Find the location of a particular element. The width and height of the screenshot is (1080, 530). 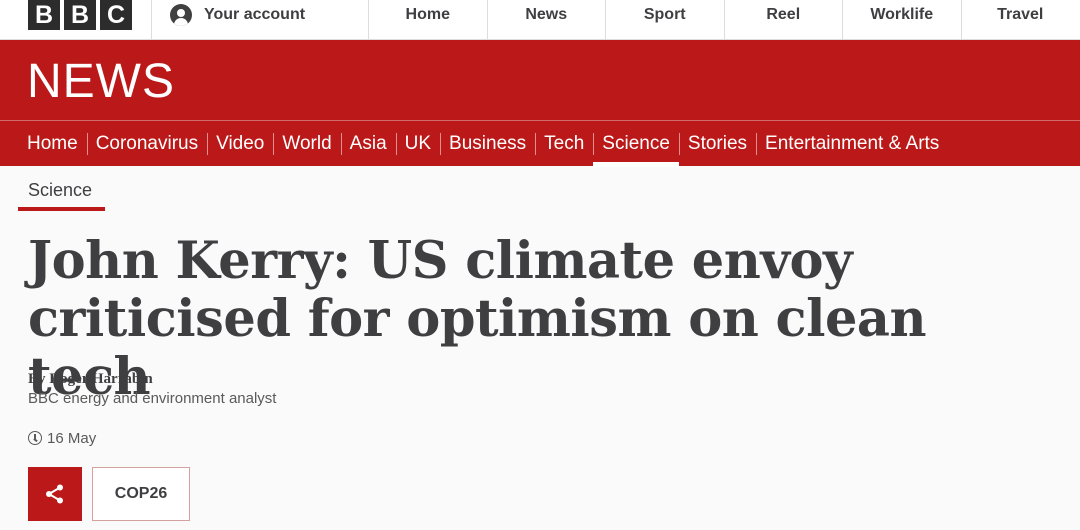

nav-item-home: Home is located at coordinates (52, 143).